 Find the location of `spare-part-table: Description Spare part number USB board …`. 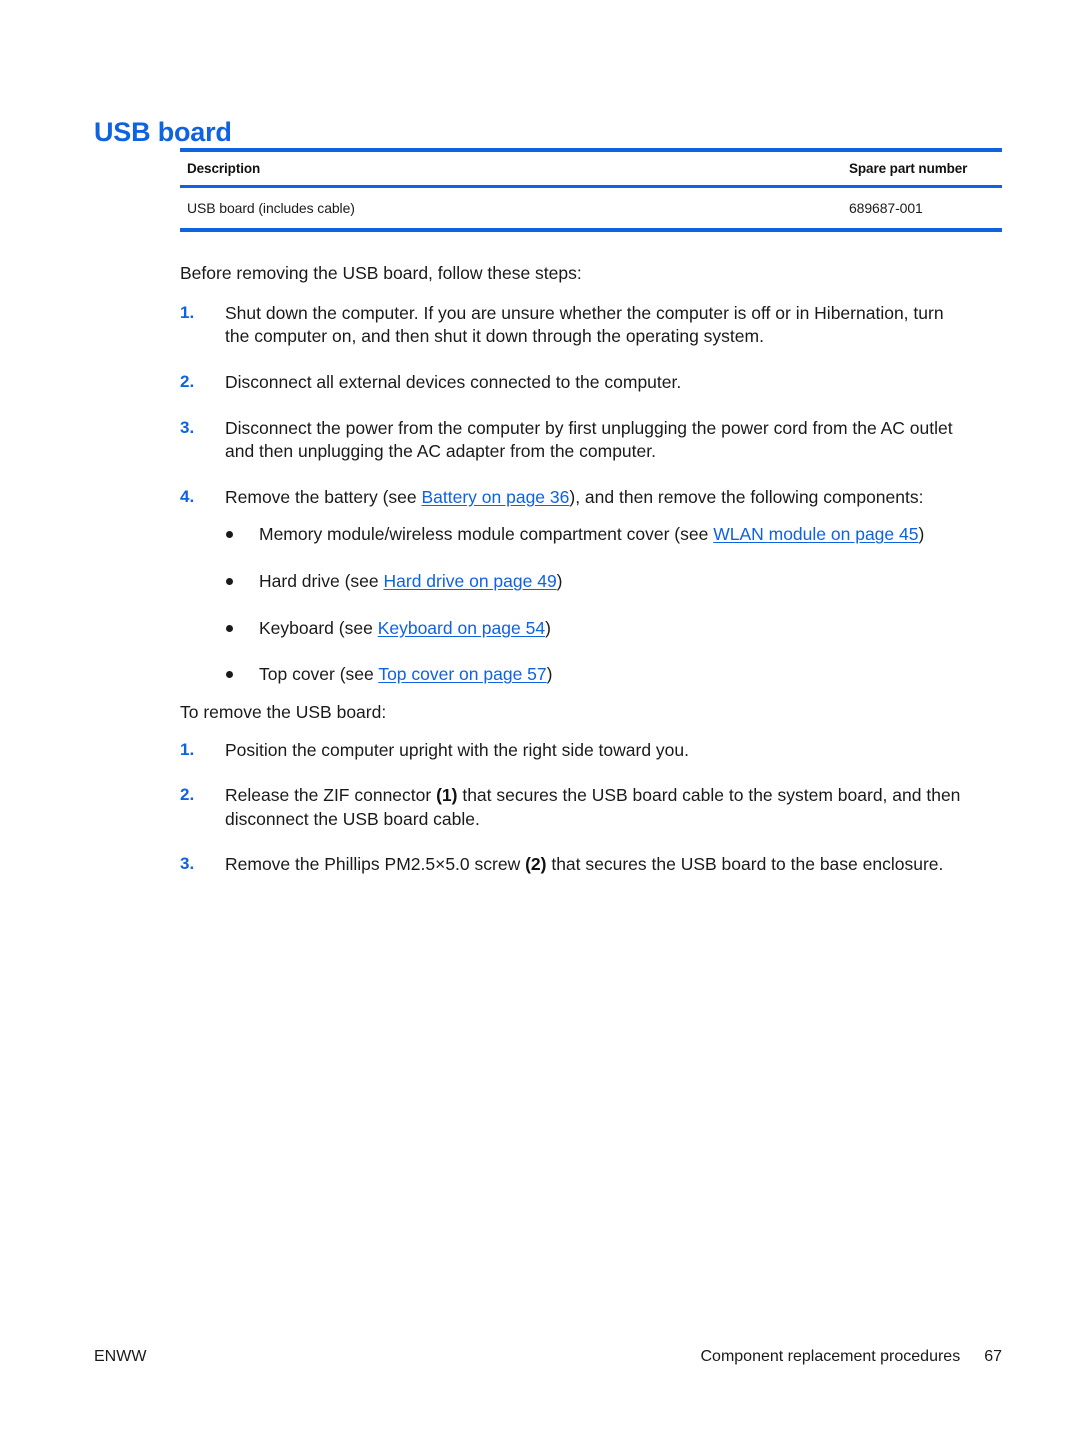

spare-part-table: Description Spare part number USB board … is located at coordinates (591, 190).